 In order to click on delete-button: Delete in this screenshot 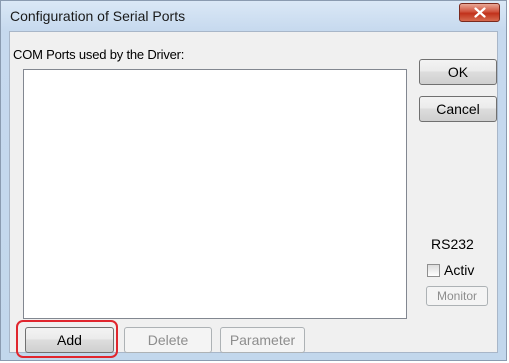, I will do `click(168, 340)`.